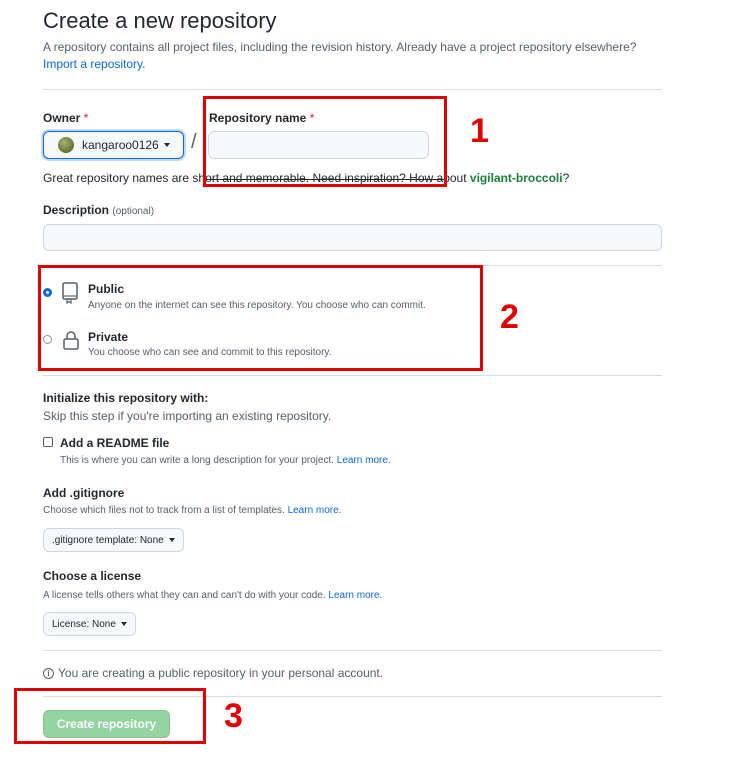 The width and height of the screenshot is (740, 767). What do you see at coordinates (48, 442) in the screenshot?
I see `readme-checkbox` at bounding box center [48, 442].